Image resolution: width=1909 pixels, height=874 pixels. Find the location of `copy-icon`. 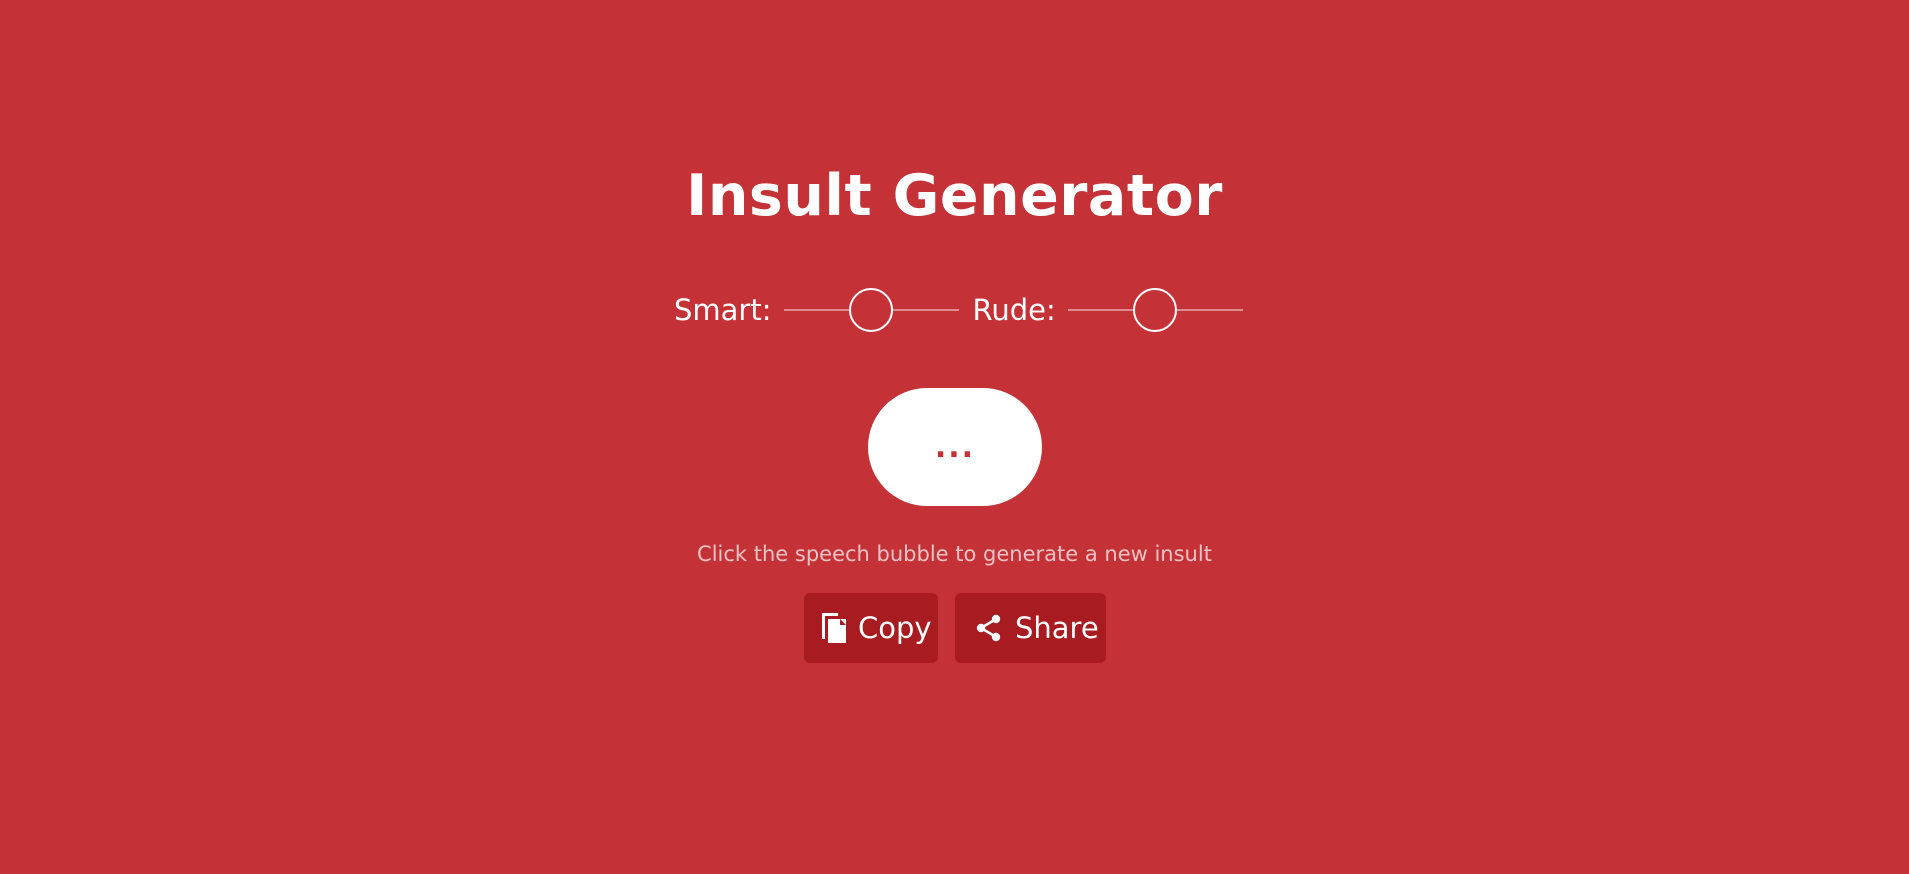

copy-icon is located at coordinates (834, 628).